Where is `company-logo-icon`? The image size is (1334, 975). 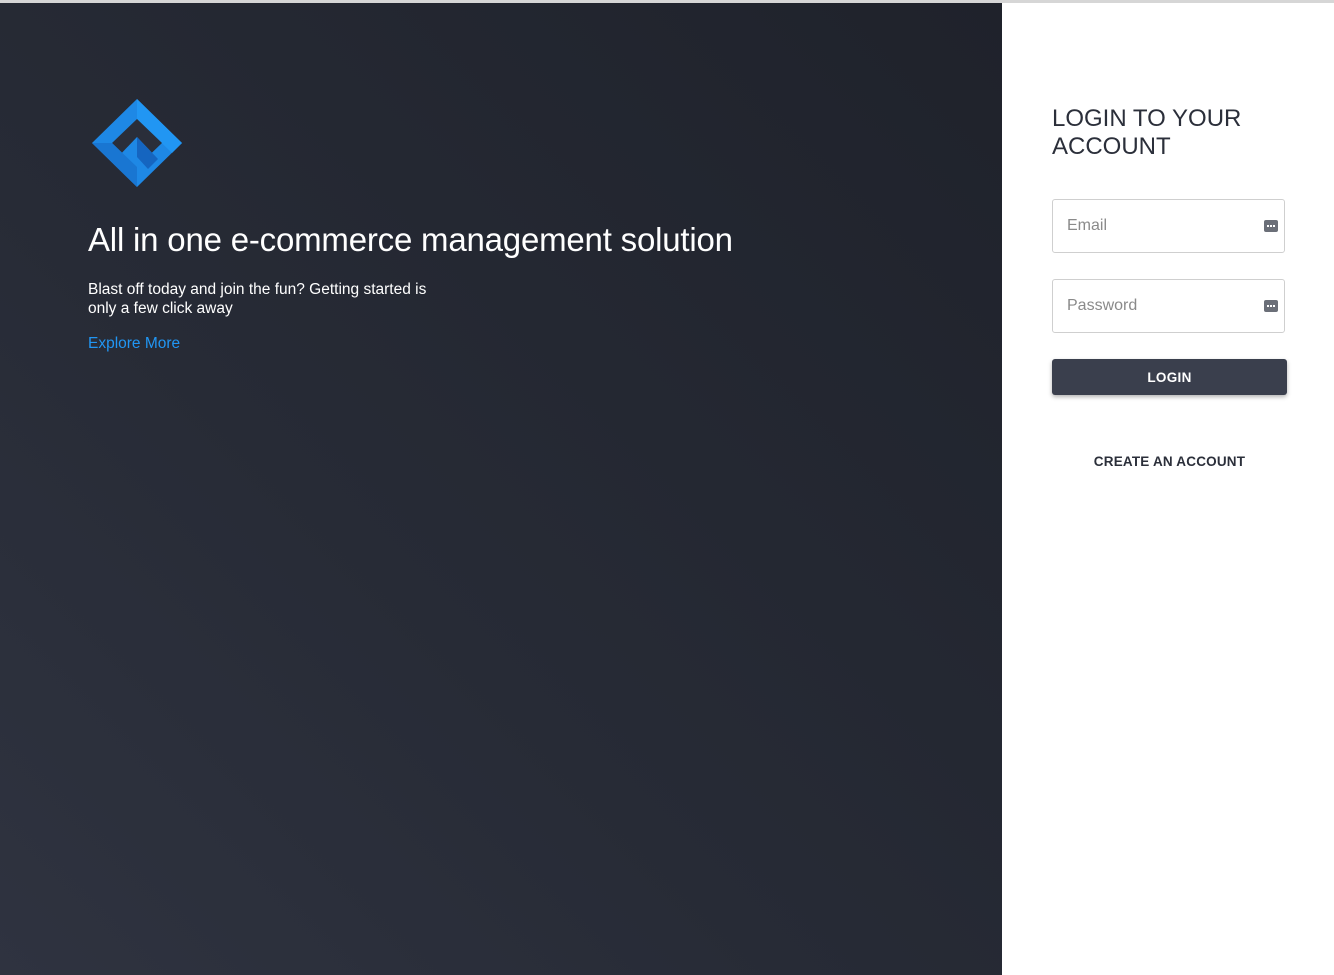 company-logo-icon is located at coordinates (137, 143).